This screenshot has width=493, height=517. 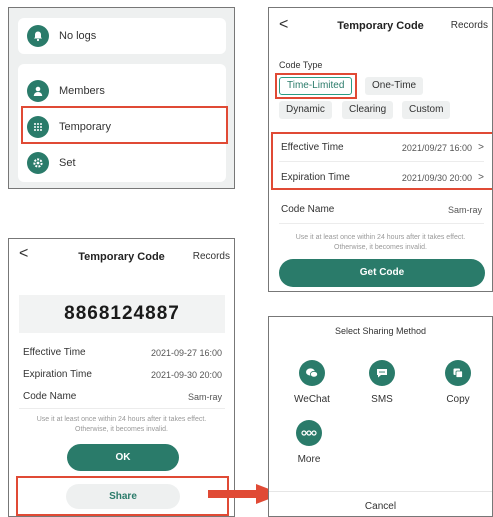 What do you see at coordinates (458, 373) in the screenshot?
I see `copy-icon` at bounding box center [458, 373].